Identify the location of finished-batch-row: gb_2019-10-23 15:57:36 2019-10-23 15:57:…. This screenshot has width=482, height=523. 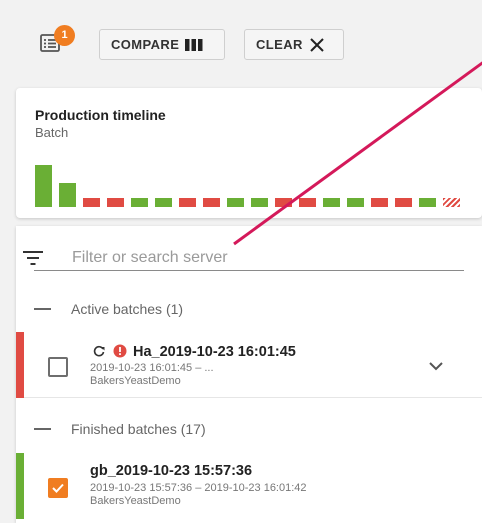
(249, 486).